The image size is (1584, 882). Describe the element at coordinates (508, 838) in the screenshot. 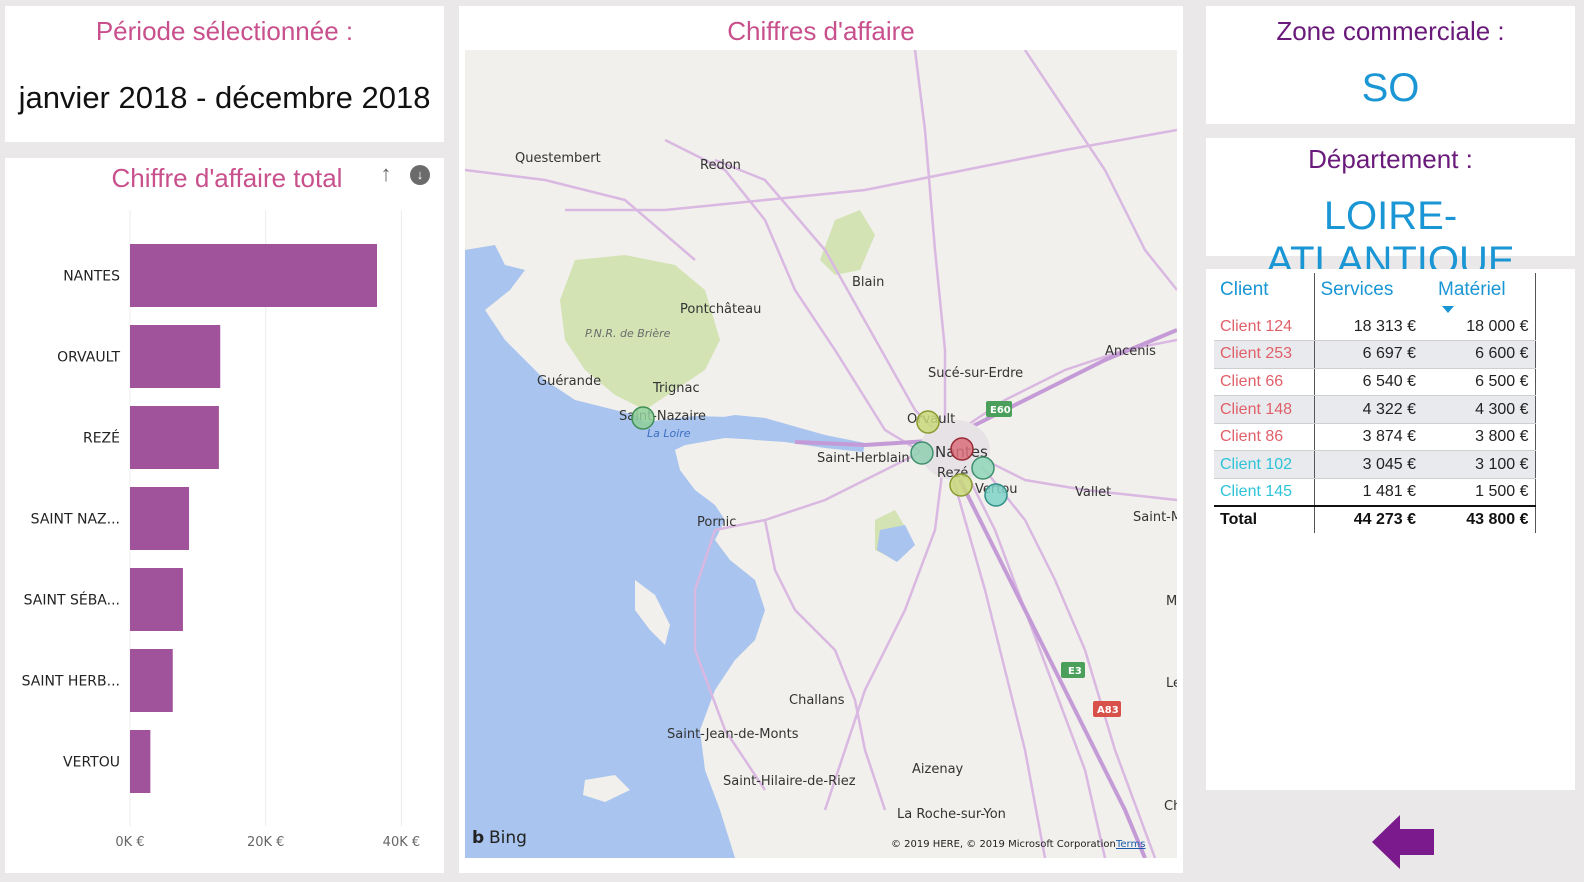

I see `bing-label: Bing` at that location.